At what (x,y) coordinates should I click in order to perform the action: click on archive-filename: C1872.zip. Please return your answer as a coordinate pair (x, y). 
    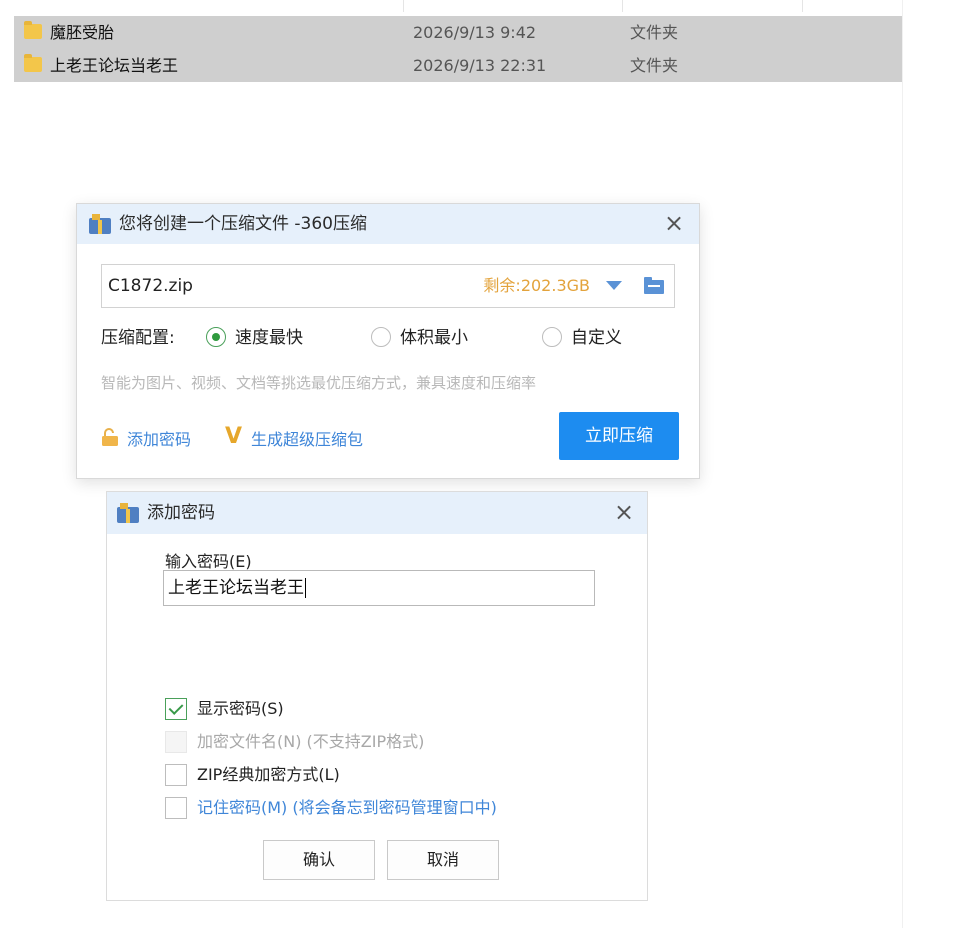
    Looking at the image, I should click on (150, 286).